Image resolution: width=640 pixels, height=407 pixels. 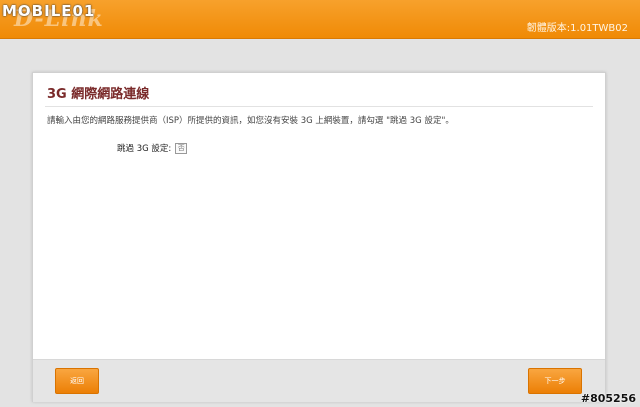 What do you see at coordinates (608, 398) in the screenshot?
I see `watermark-bottom: #805256` at bounding box center [608, 398].